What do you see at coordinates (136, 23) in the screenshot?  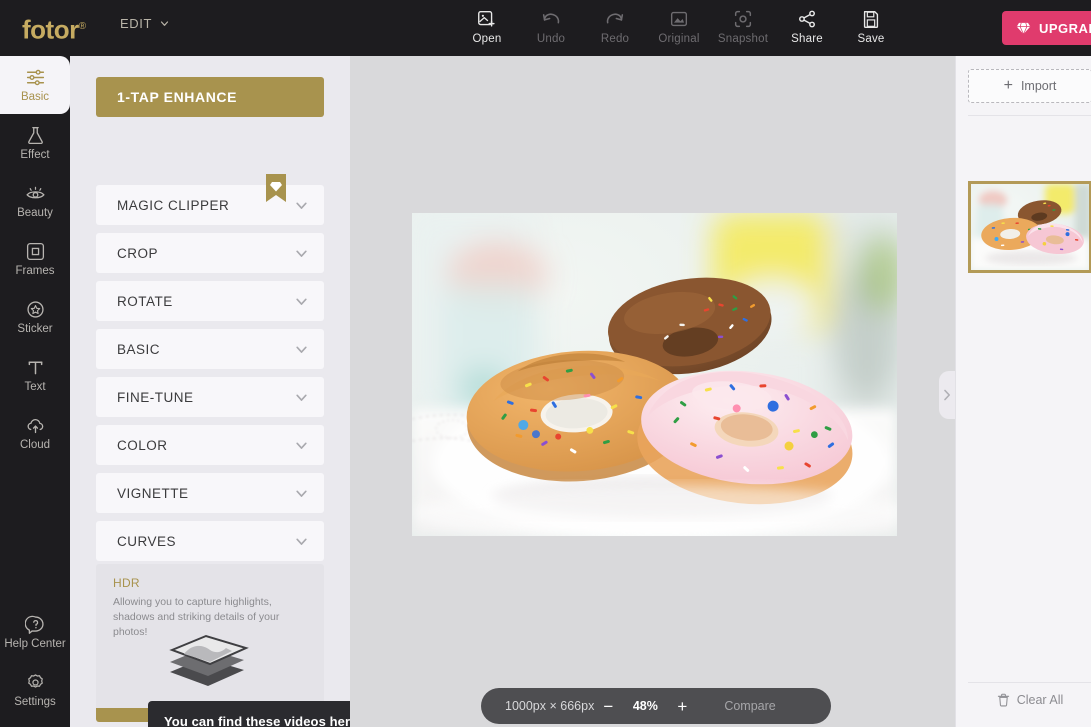 I see `edit-menu-label: EDIT` at bounding box center [136, 23].